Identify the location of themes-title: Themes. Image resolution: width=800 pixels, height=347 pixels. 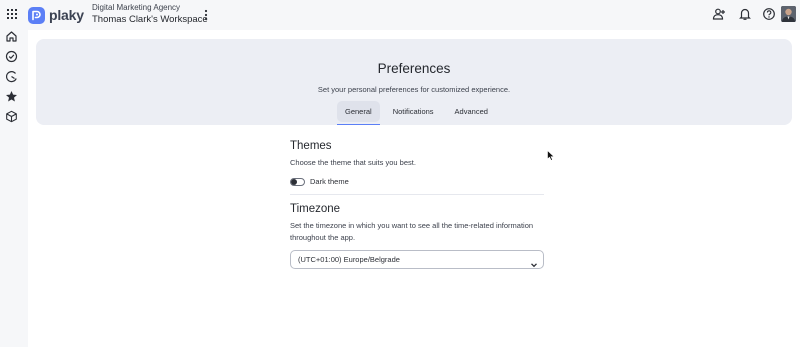
(311, 146).